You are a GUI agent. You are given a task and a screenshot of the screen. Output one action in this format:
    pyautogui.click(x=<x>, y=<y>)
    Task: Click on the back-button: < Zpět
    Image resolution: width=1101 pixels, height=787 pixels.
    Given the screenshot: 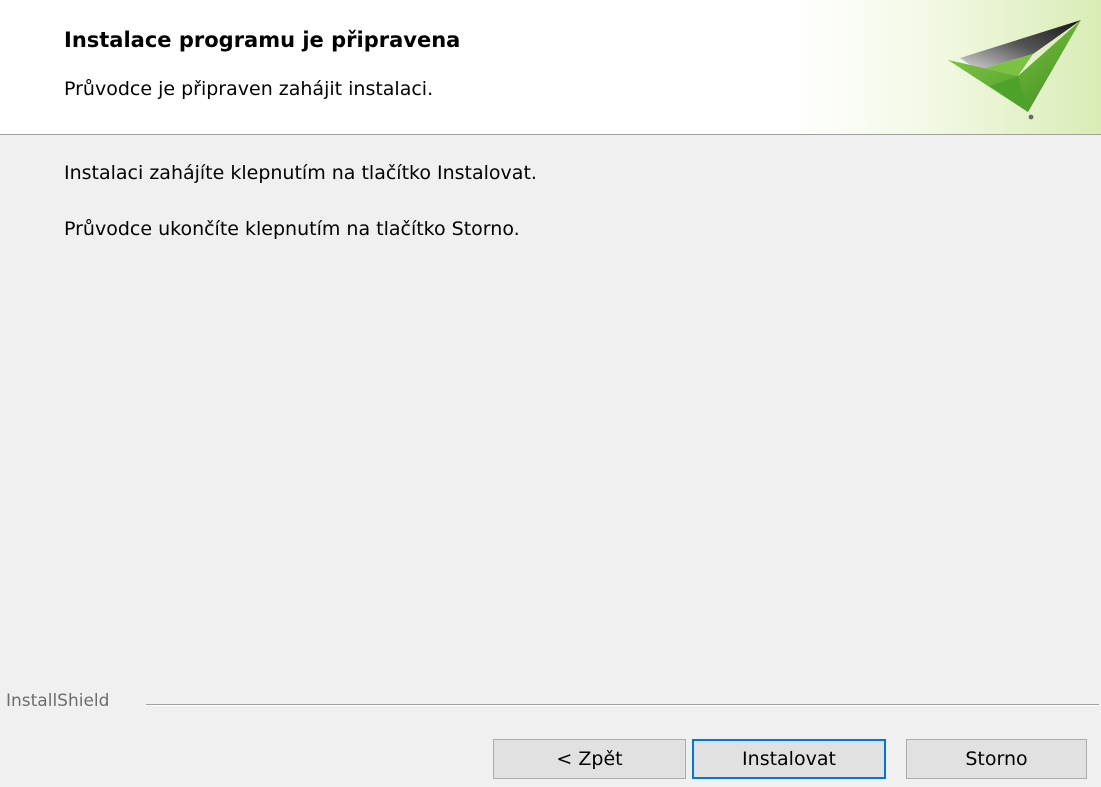 What is the action you would take?
    pyautogui.click(x=589, y=759)
    